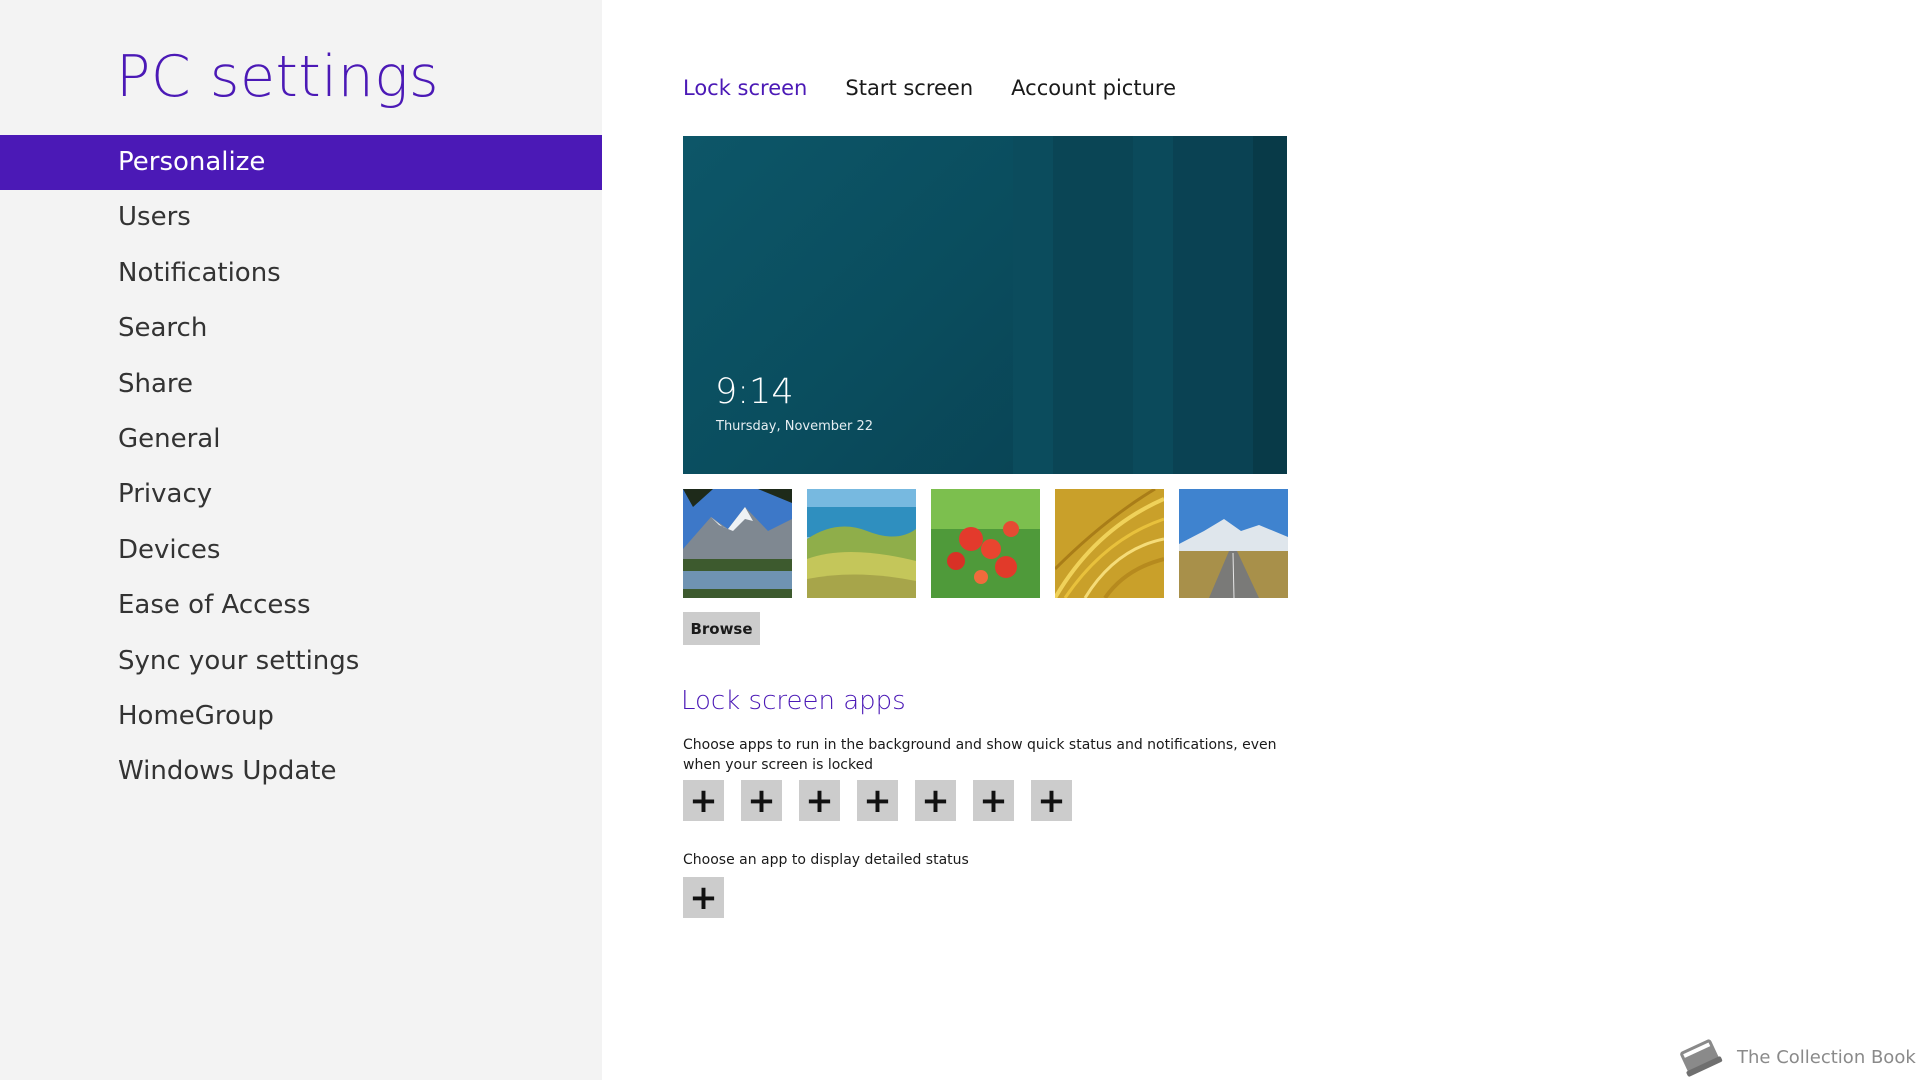  What do you see at coordinates (301, 217) in the screenshot?
I see `nav-item-users: Users` at bounding box center [301, 217].